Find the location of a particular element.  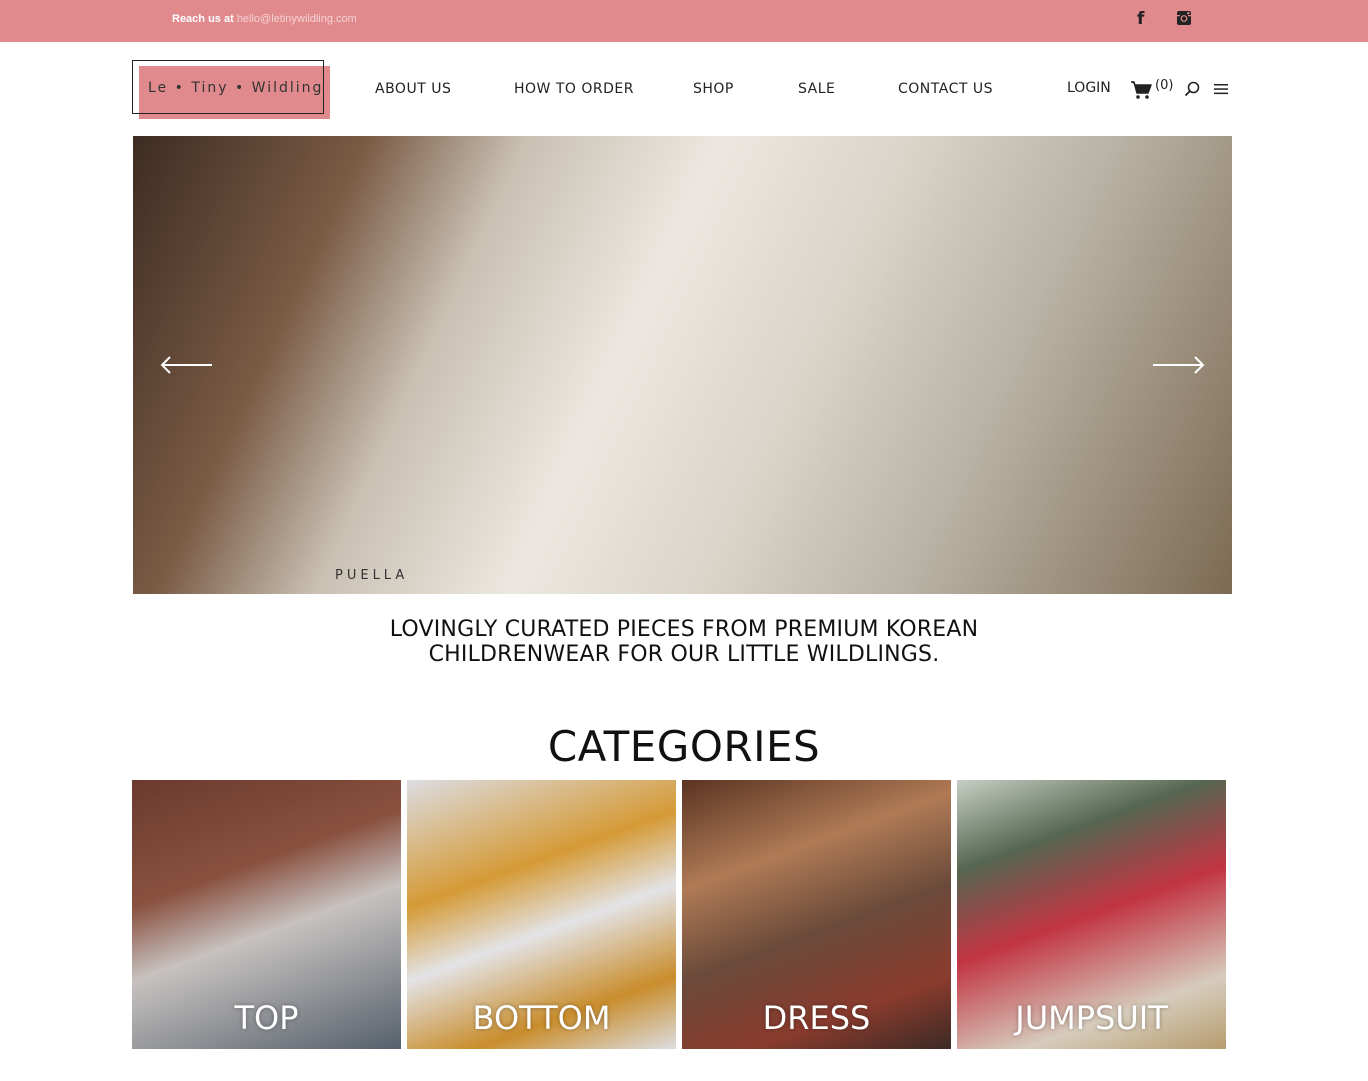

category-label: BOTTOM is located at coordinates (541, 1018).